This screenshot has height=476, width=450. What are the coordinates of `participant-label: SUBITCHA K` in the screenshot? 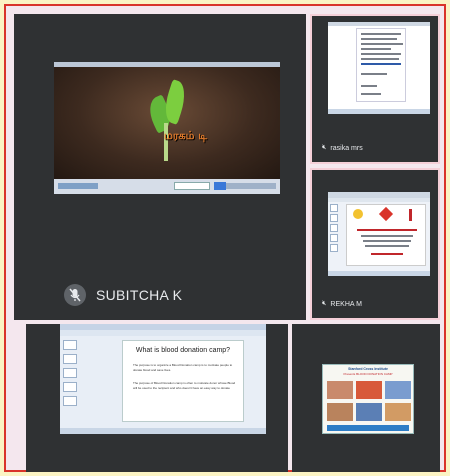 It's located at (123, 295).